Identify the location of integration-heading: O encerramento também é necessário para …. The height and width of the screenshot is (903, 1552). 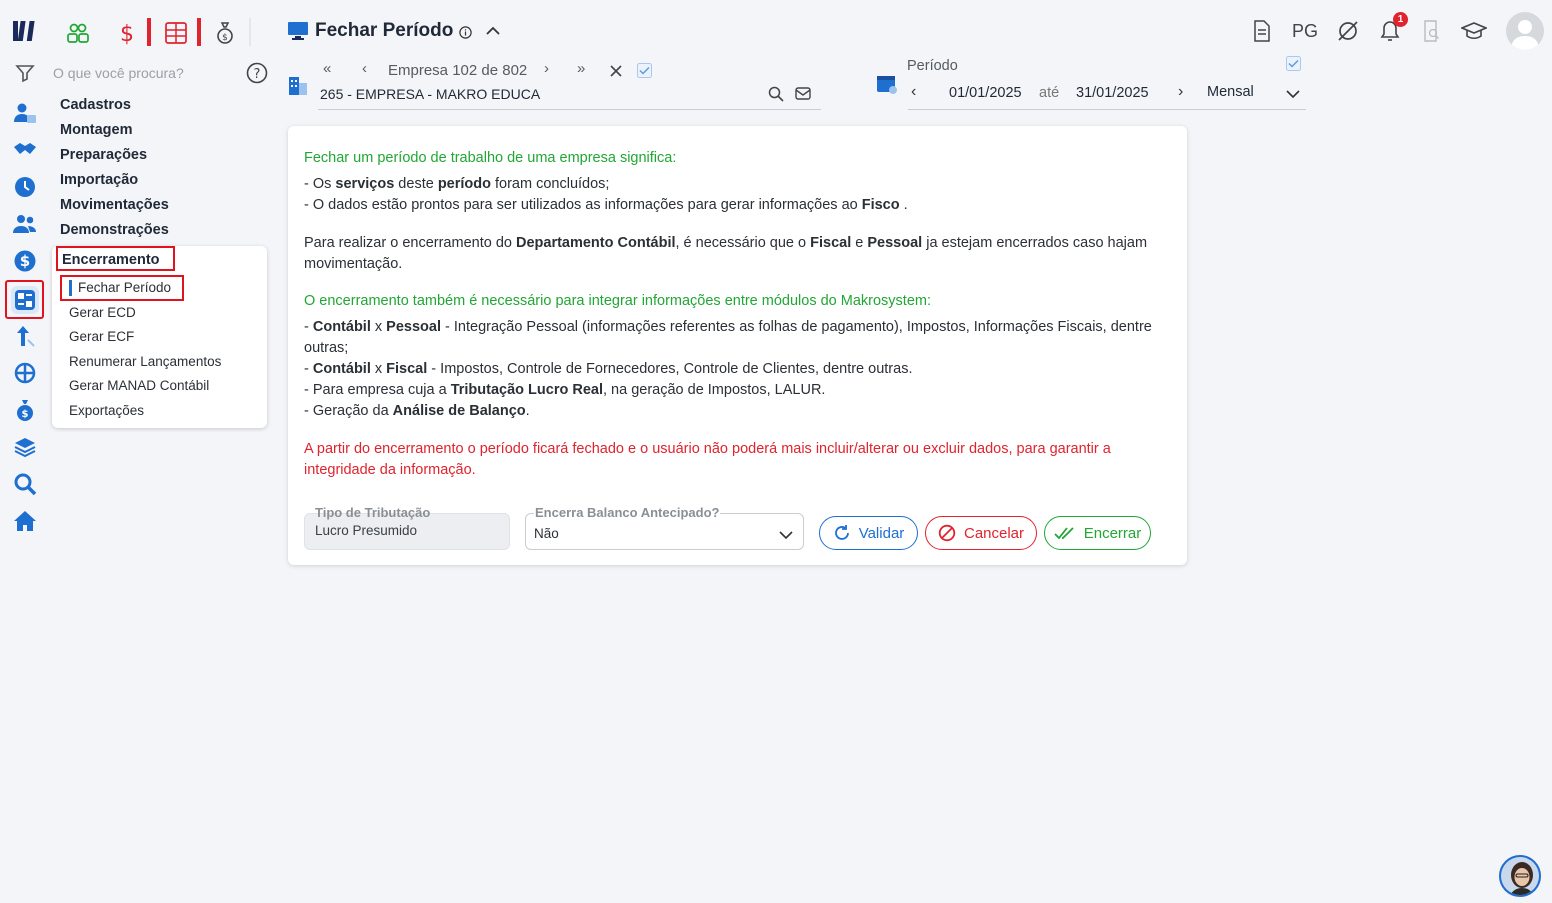
(618, 301).